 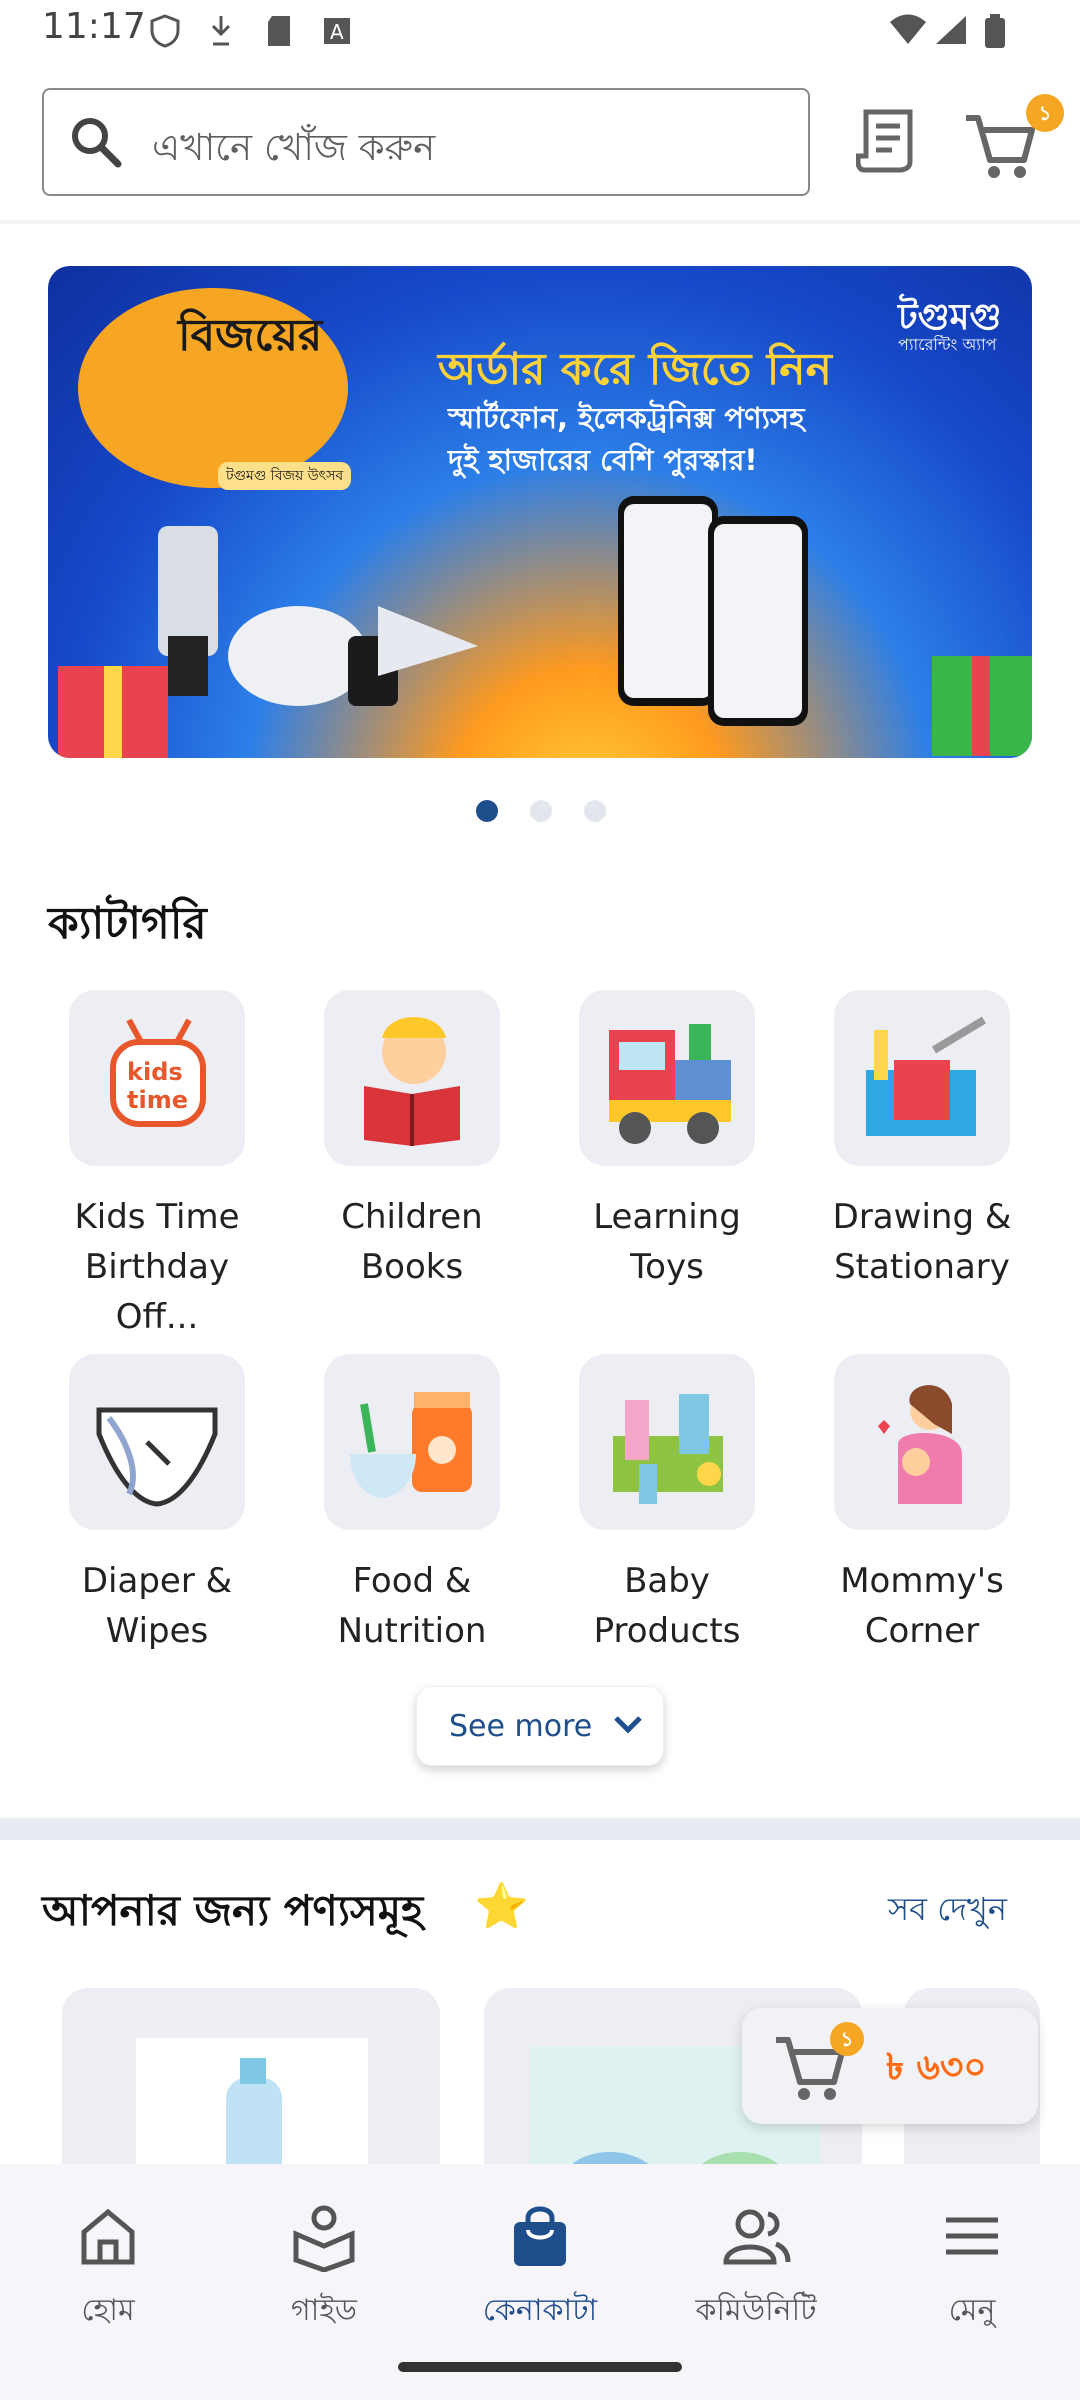 I want to click on star-icon: ⭐, so click(x=501, y=1906).